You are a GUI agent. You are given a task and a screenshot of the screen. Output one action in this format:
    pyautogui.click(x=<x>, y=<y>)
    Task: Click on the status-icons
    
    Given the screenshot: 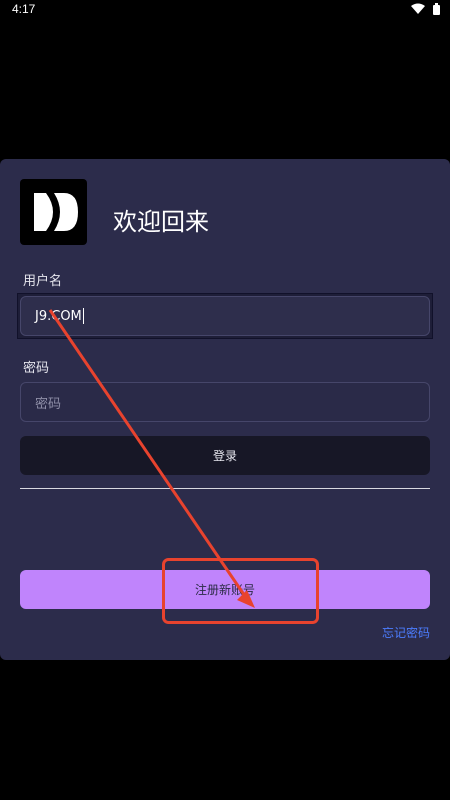 What is the action you would take?
    pyautogui.click(x=425, y=9)
    